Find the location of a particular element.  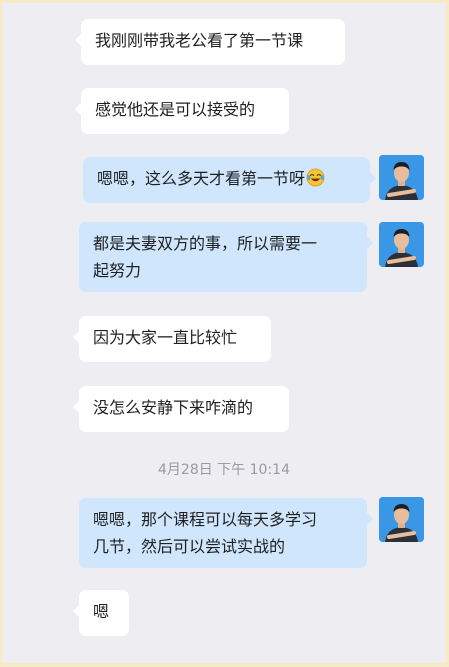

received-message: 我刚刚带我老公看了第一节课 is located at coordinates (210, 42).